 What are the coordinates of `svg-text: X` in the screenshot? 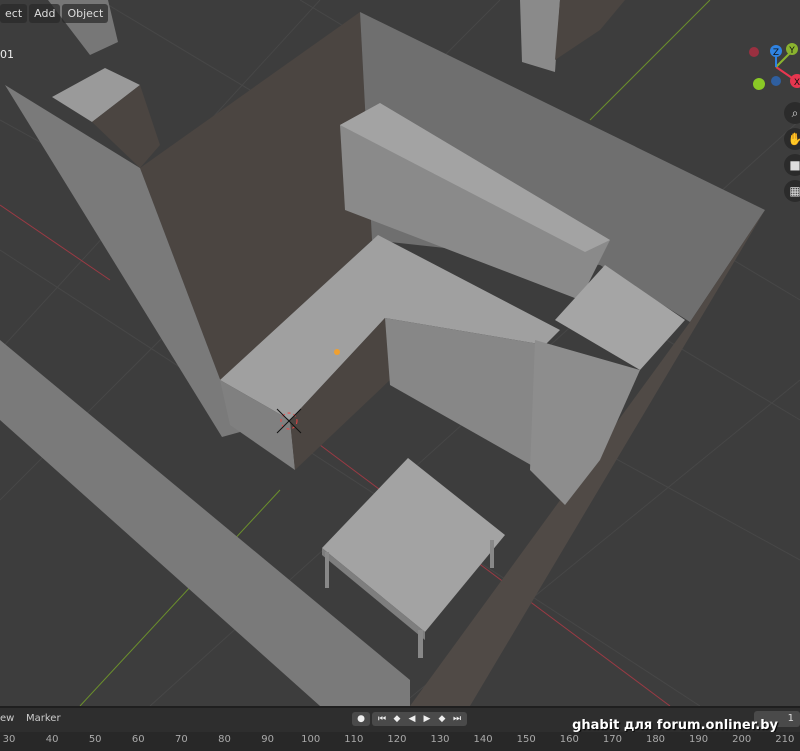 It's located at (797, 83).